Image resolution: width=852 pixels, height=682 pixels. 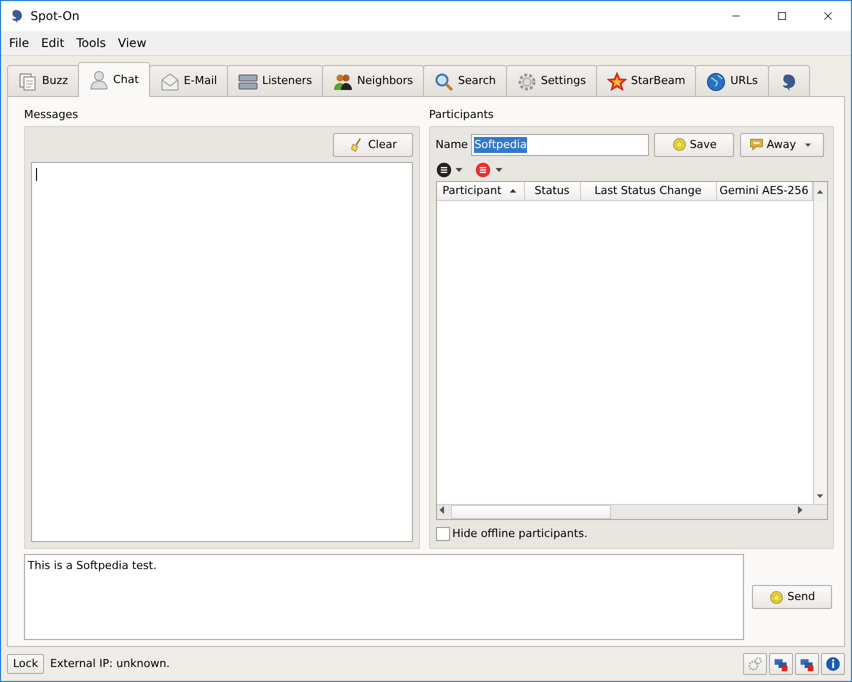 I want to click on lock-button: Lock, so click(x=25, y=664).